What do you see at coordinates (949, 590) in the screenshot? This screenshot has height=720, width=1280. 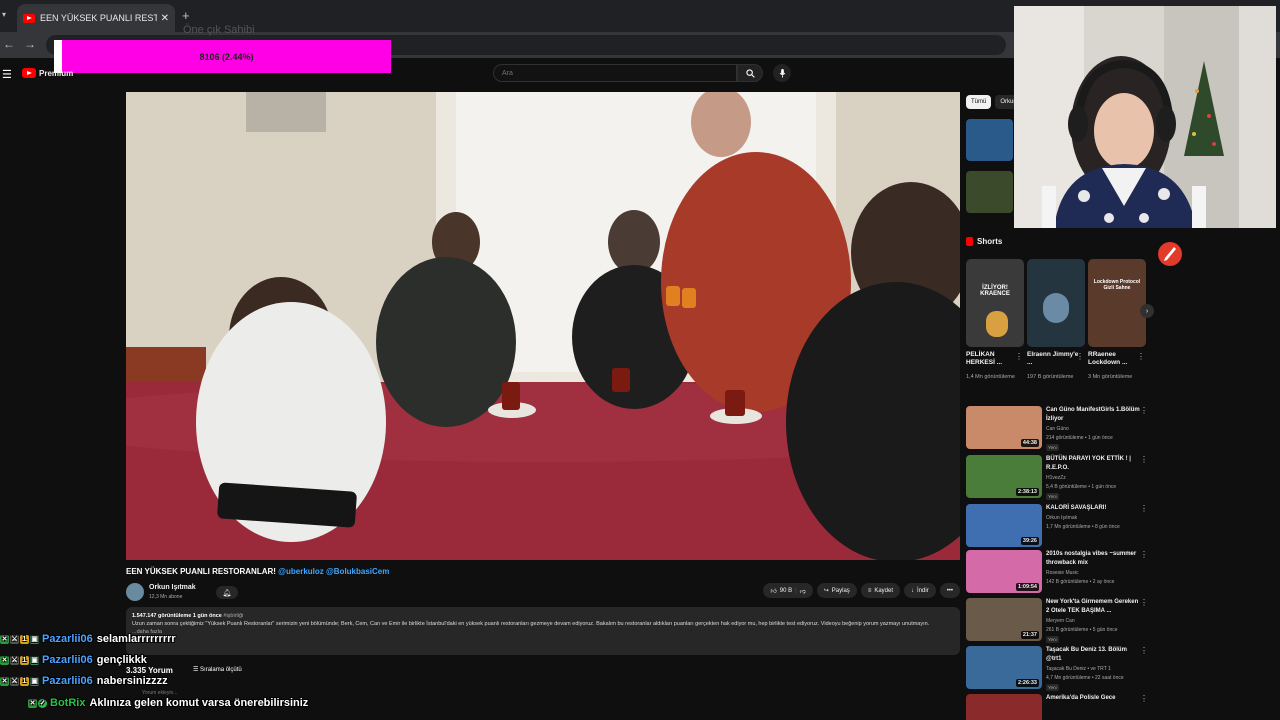 I see `more-actions-button: •••` at bounding box center [949, 590].